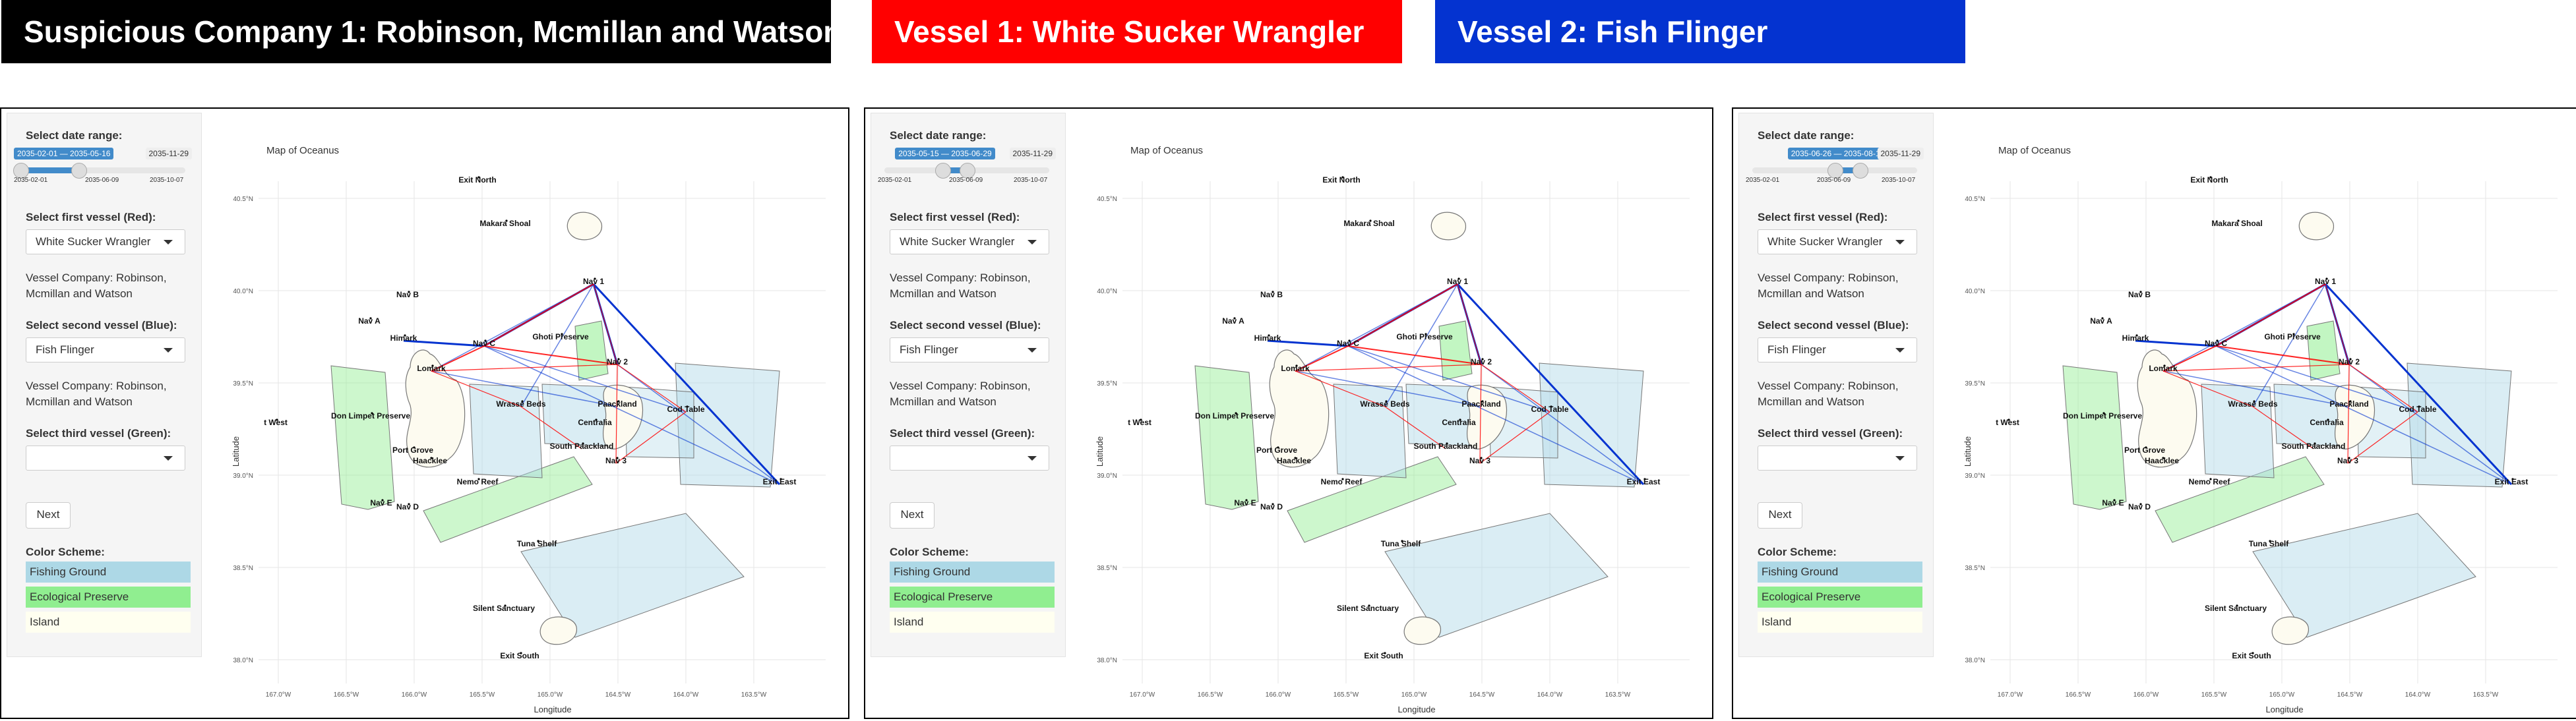 This screenshot has height=721, width=2576. Describe the element at coordinates (2078, 695) in the screenshot. I see `x-tick-label: 166.5°W` at that location.